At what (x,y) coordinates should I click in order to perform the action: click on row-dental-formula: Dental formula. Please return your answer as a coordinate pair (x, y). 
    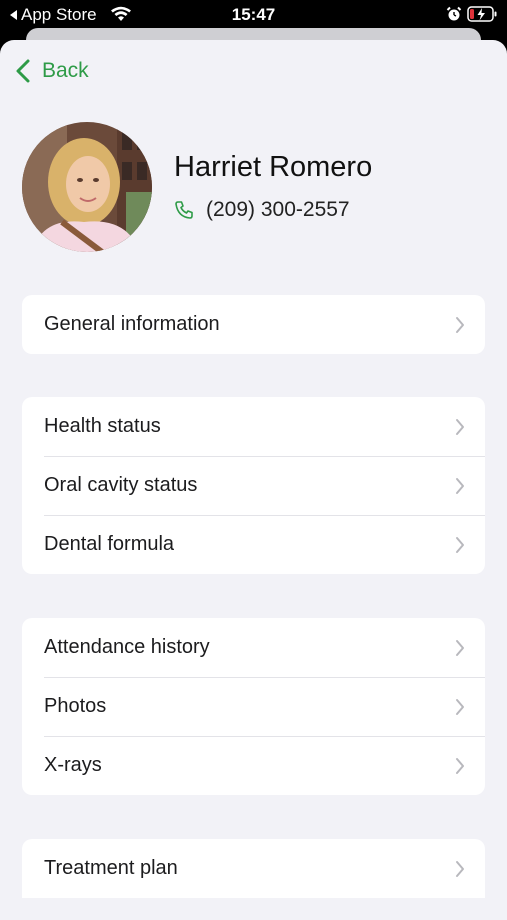
    Looking at the image, I should click on (253, 544).